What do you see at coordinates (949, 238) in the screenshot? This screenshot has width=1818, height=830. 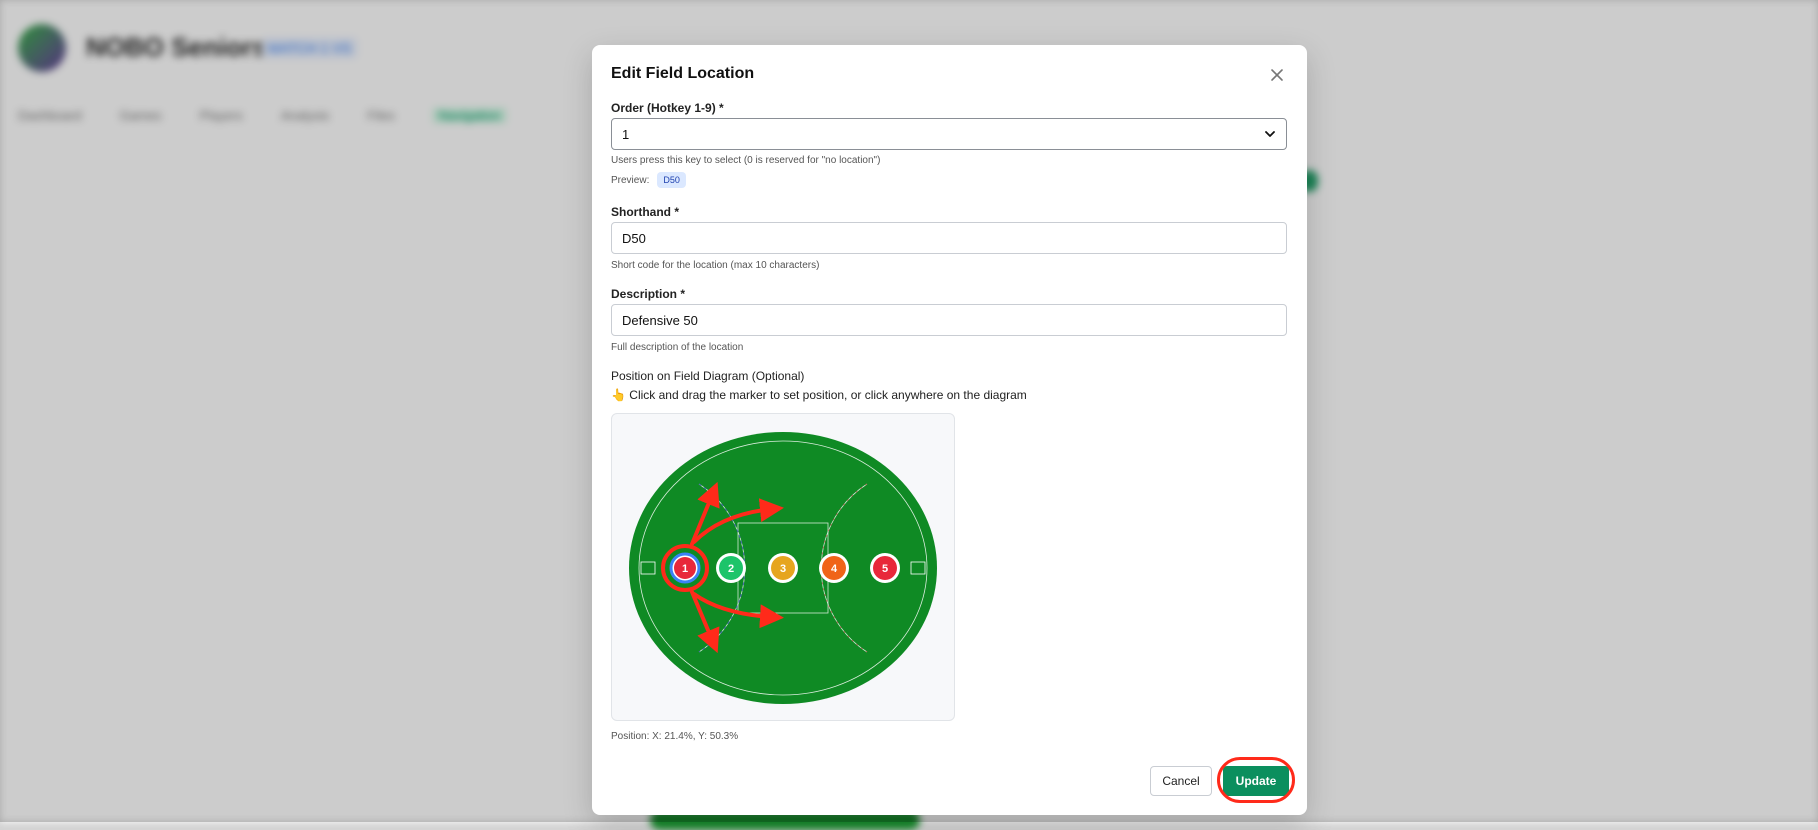 I see `shorthand-input` at bounding box center [949, 238].